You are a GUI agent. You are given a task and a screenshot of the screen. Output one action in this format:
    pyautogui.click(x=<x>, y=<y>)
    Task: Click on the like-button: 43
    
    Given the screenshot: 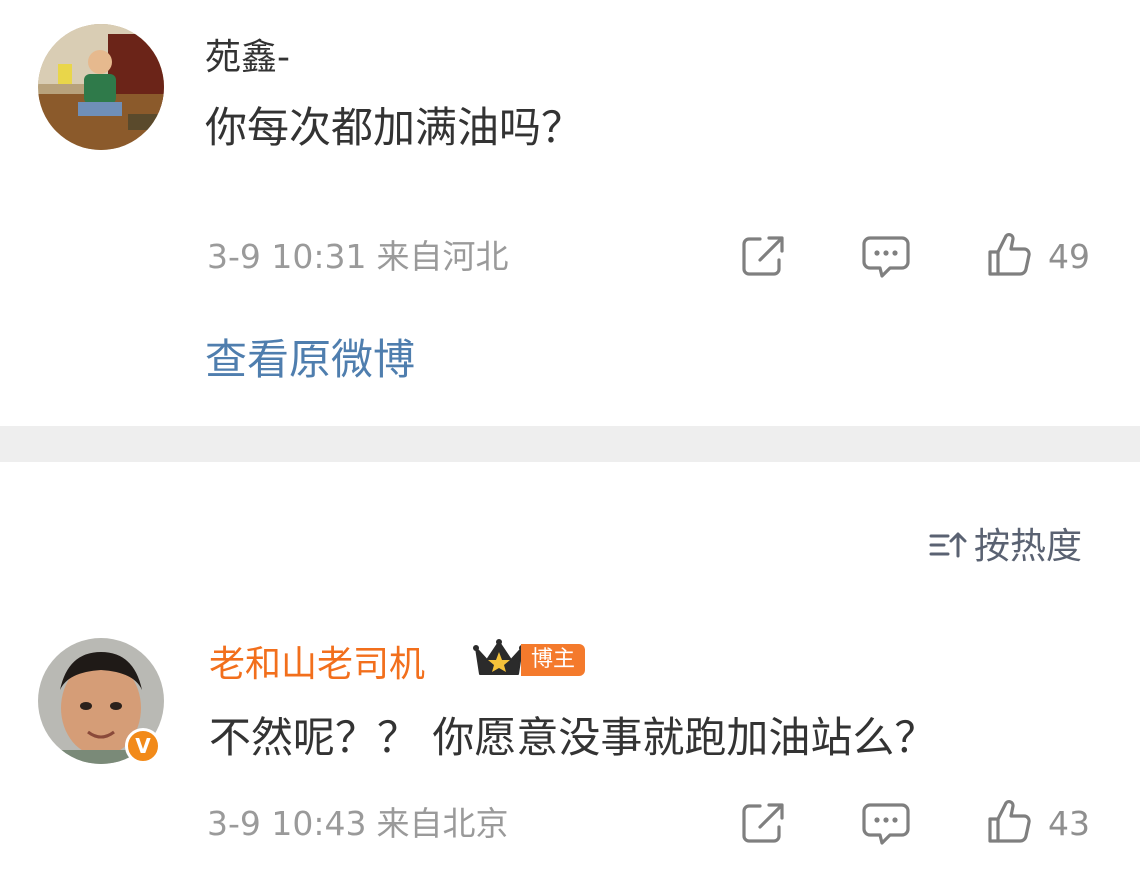 What is the action you would take?
    pyautogui.click(x=1038, y=824)
    